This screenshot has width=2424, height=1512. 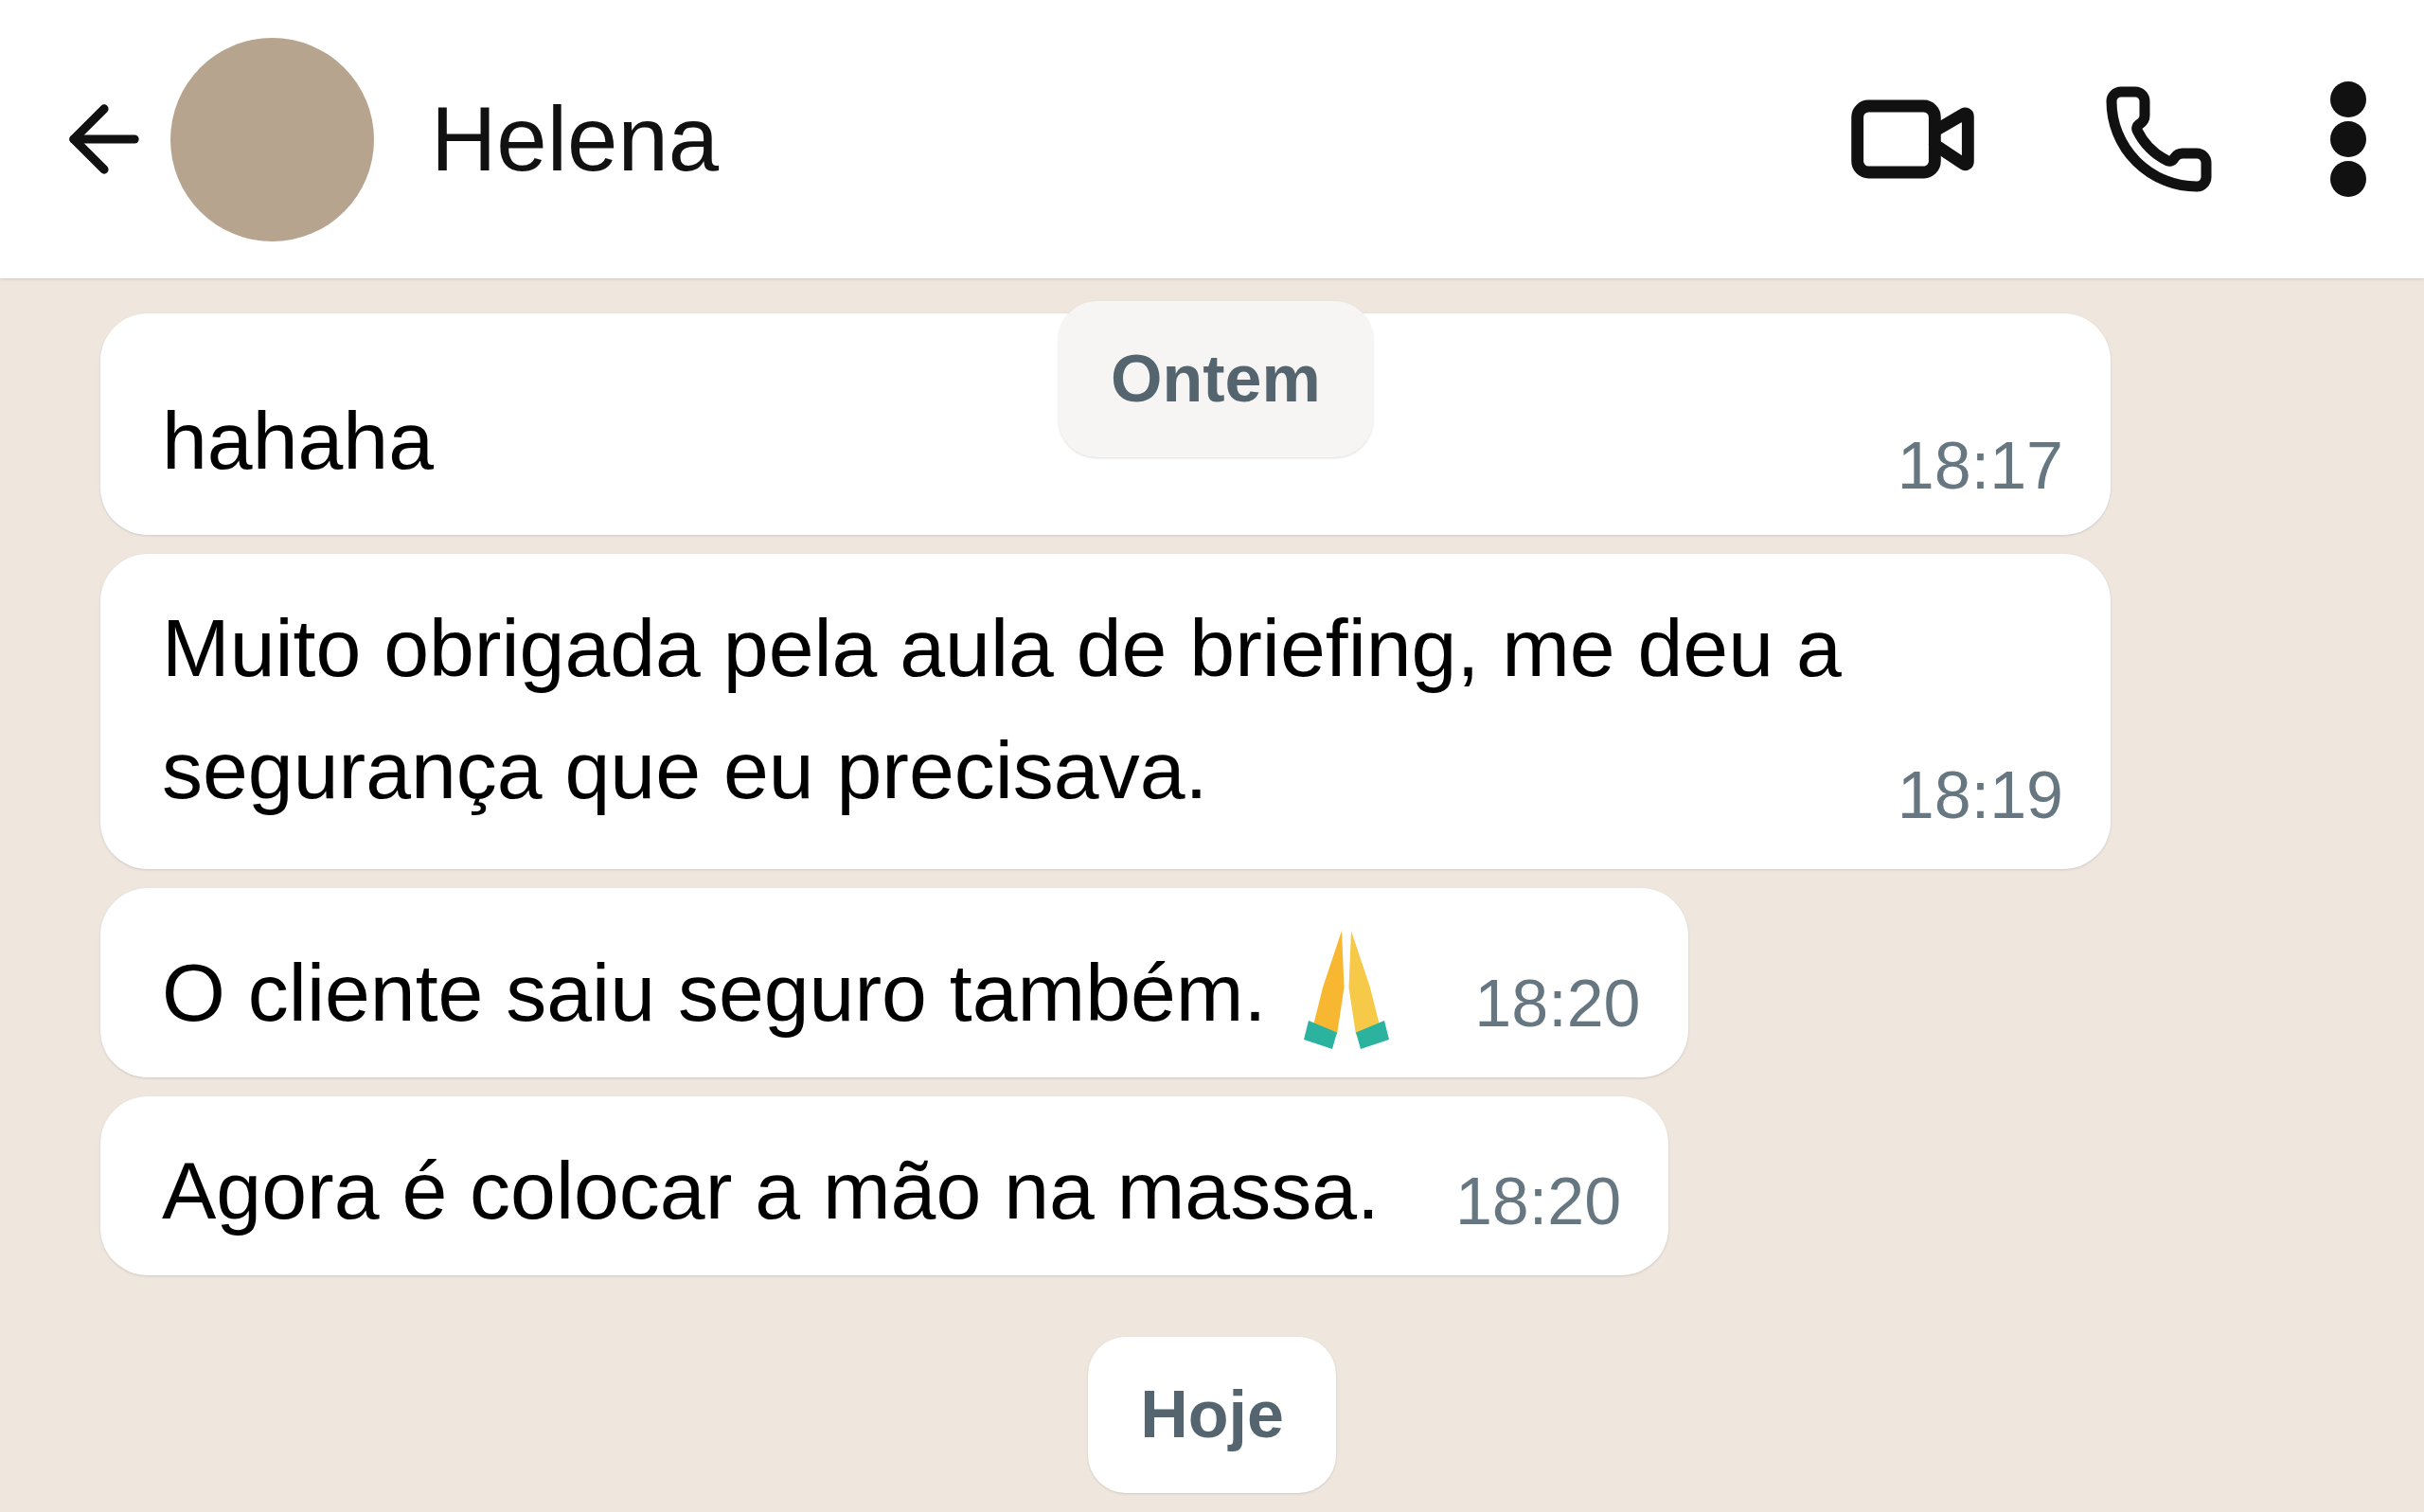 I want to click on sticky-date-chip: Ontem, so click(x=1216, y=379).